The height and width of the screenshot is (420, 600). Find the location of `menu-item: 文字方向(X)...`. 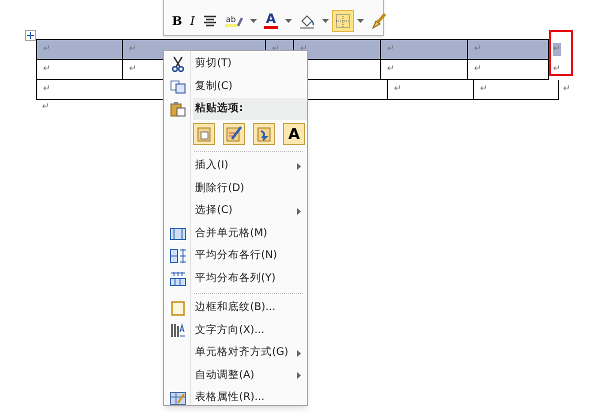

menu-item: 文字方向(X)... is located at coordinates (235, 331).